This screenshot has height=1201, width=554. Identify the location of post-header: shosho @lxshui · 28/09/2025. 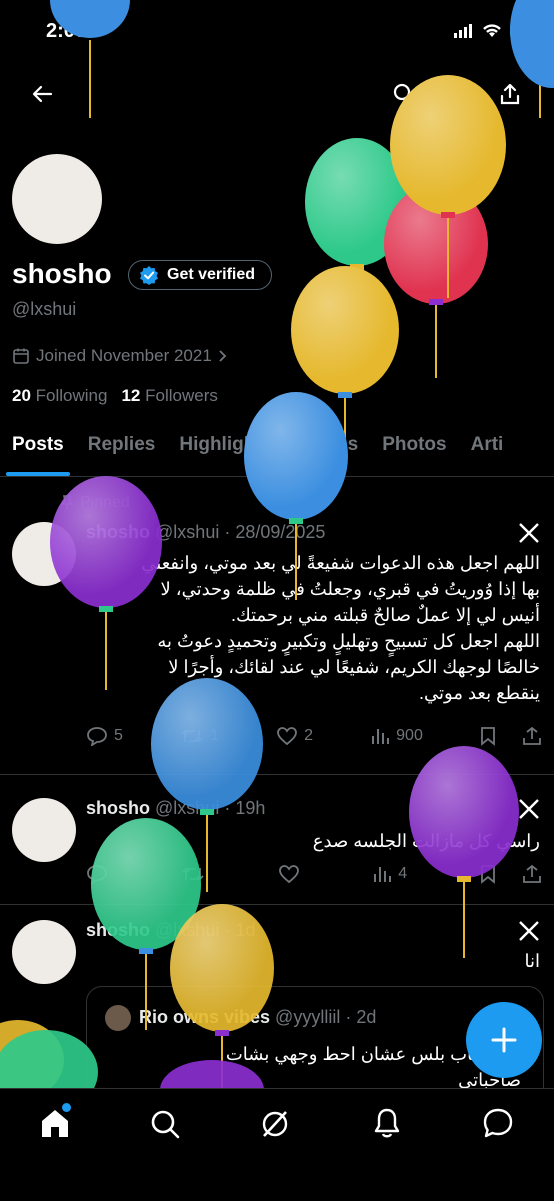
(205, 532).